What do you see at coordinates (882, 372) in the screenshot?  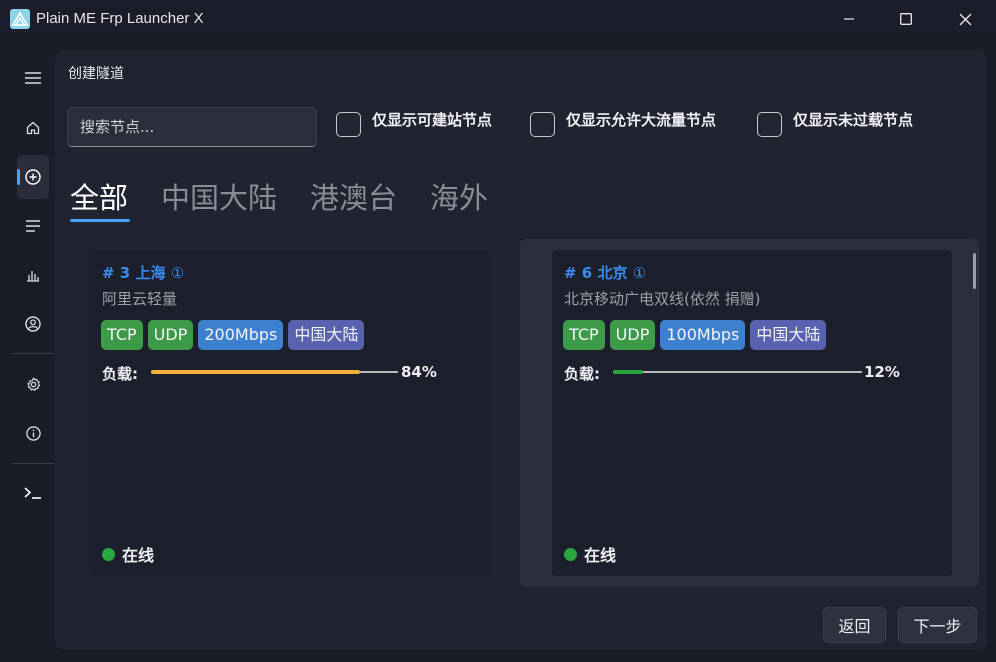 I see `load-percent: 12%` at bounding box center [882, 372].